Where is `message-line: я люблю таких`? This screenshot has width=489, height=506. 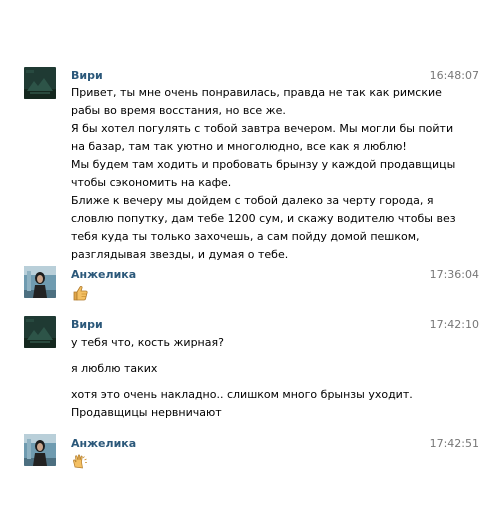 message-line: я люблю таких is located at coordinates (114, 368).